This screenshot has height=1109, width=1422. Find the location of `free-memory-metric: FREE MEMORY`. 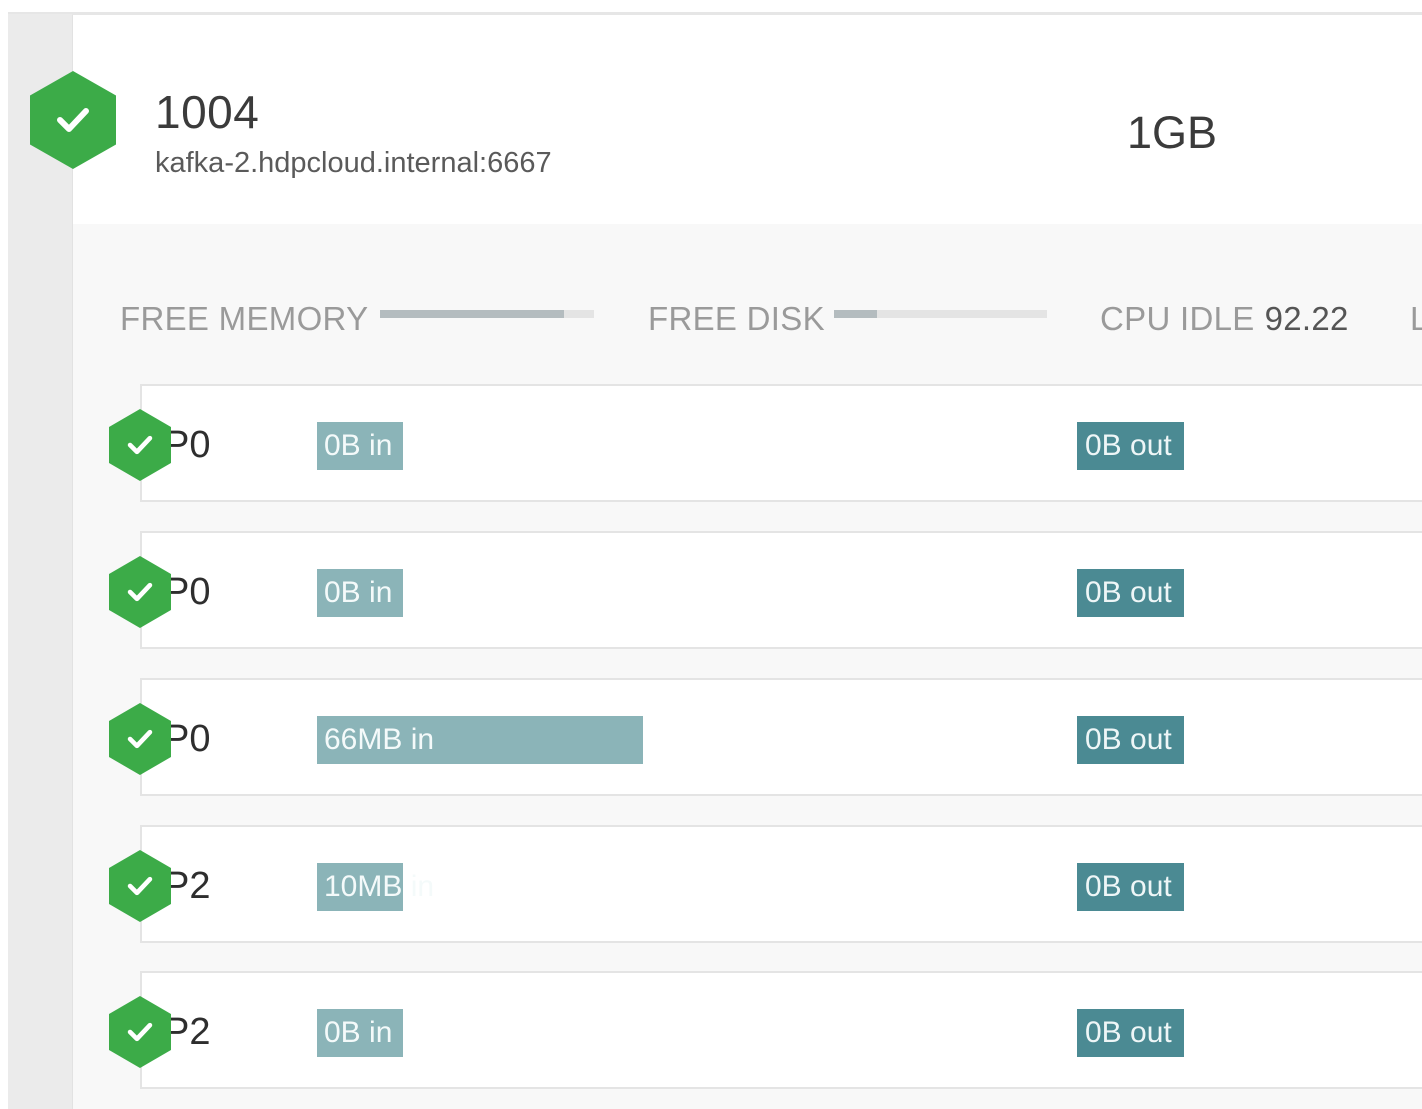

free-memory-metric: FREE MEMORY is located at coordinates (244, 319).